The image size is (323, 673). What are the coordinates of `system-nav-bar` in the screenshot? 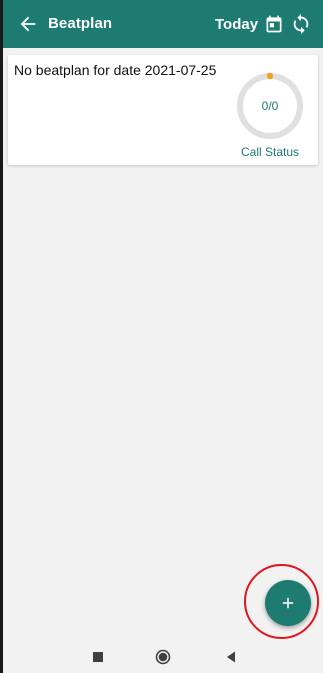 It's located at (163, 656).